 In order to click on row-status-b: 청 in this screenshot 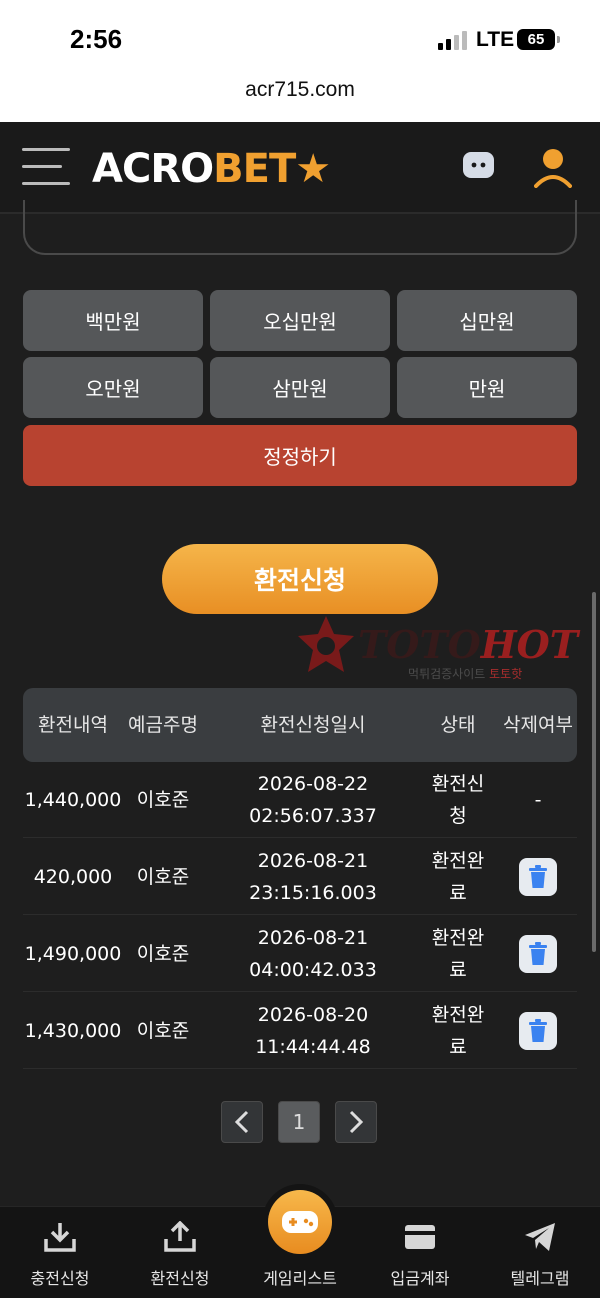, I will do `click(458, 816)`.